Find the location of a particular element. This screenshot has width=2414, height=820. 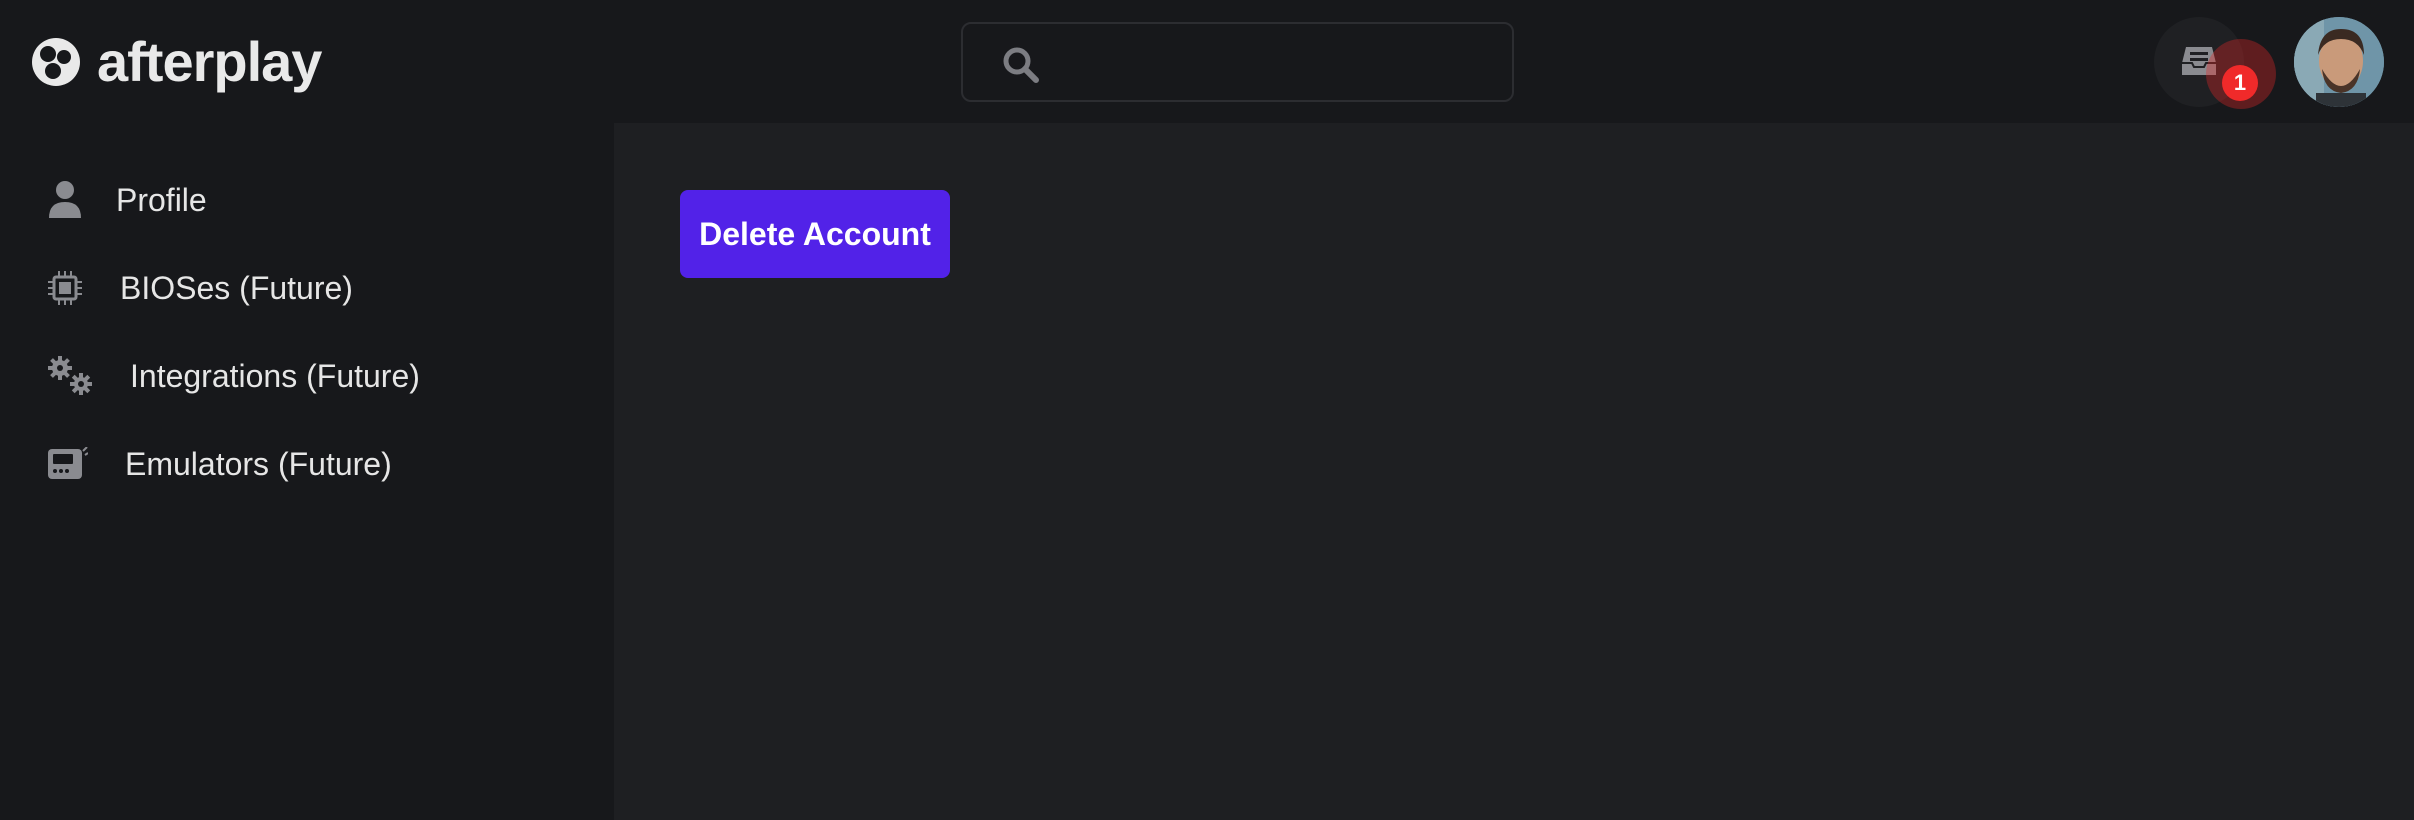

afterplay-logo-icon is located at coordinates (56, 62).